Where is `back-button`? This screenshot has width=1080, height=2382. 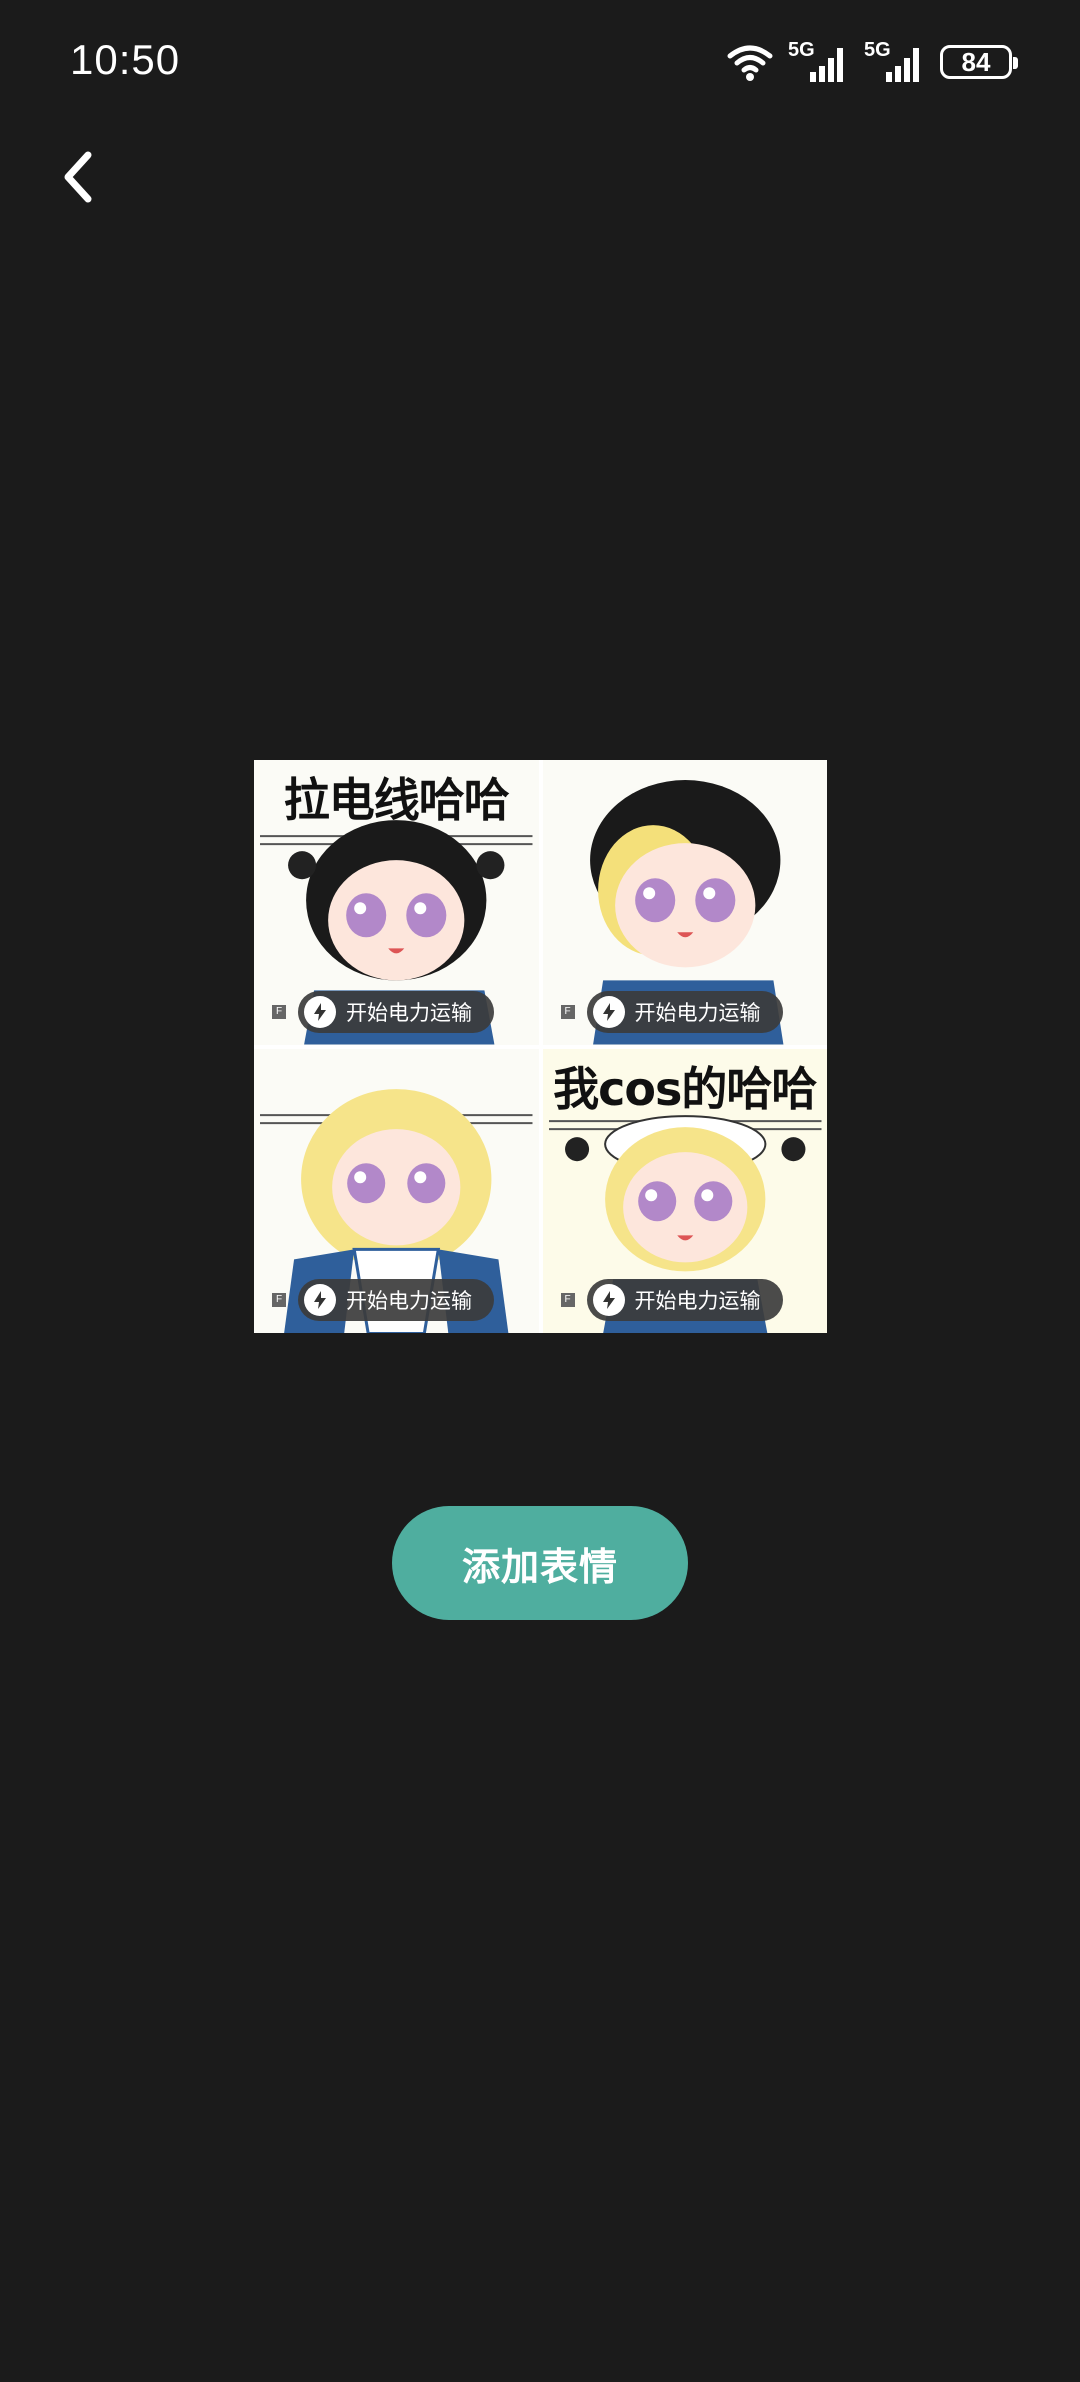
back-button is located at coordinates (78, 177).